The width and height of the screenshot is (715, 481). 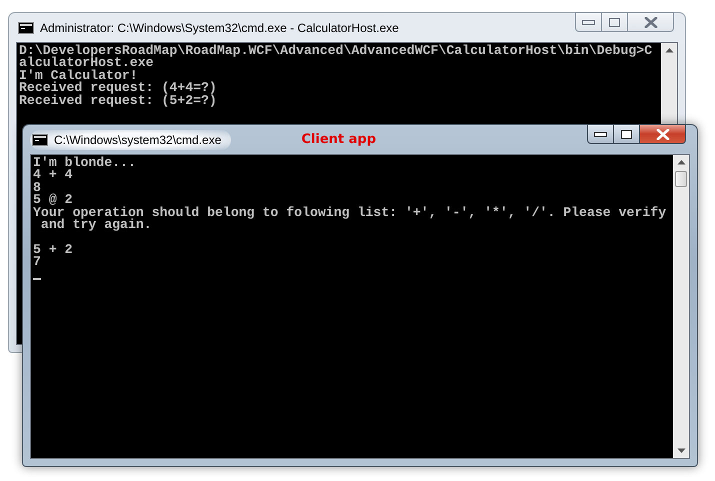 What do you see at coordinates (86, 63) in the screenshot?
I see `console-line: alculatorHost.exe` at bounding box center [86, 63].